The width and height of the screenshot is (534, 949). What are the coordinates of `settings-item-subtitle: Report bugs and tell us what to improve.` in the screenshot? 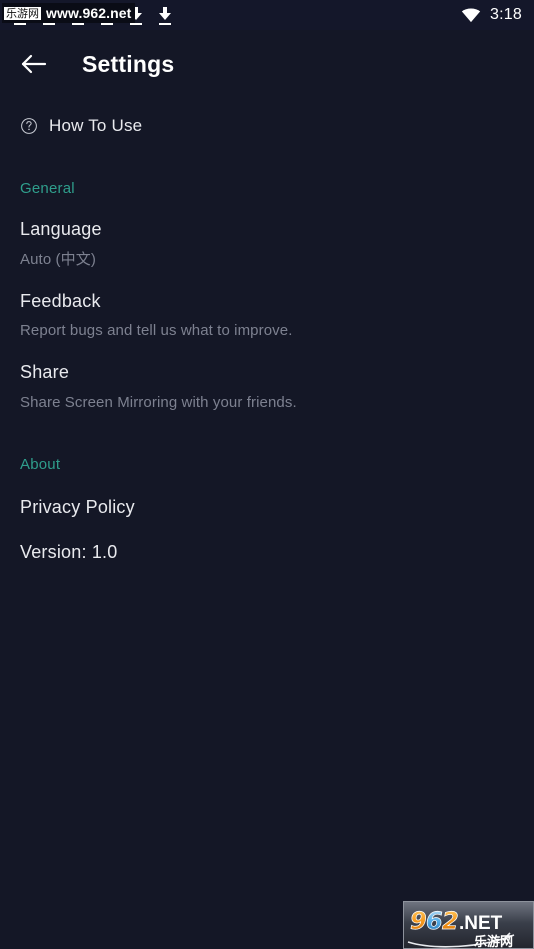 It's located at (156, 331).